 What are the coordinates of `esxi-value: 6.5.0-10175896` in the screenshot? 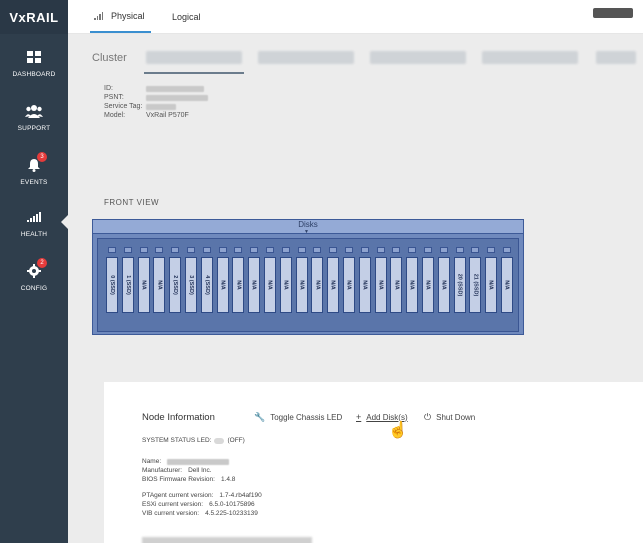 It's located at (232, 504).